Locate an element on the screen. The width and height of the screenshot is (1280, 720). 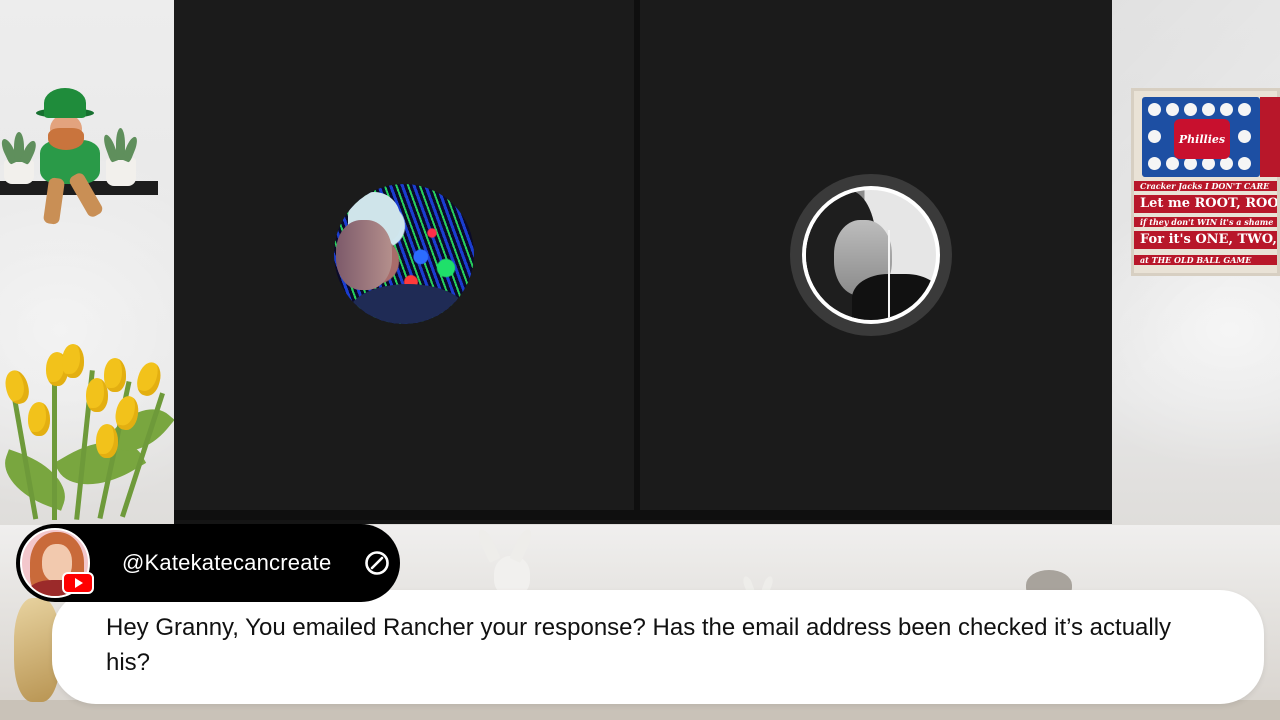
participant-avatar-left is located at coordinates (404, 254).